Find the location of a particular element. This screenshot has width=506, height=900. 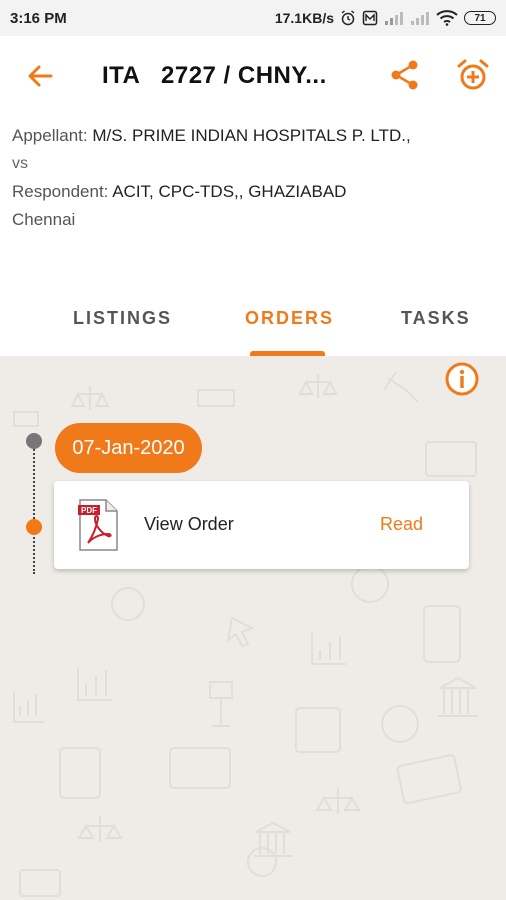

pdf-icon: PDF is located at coordinates (98, 525).